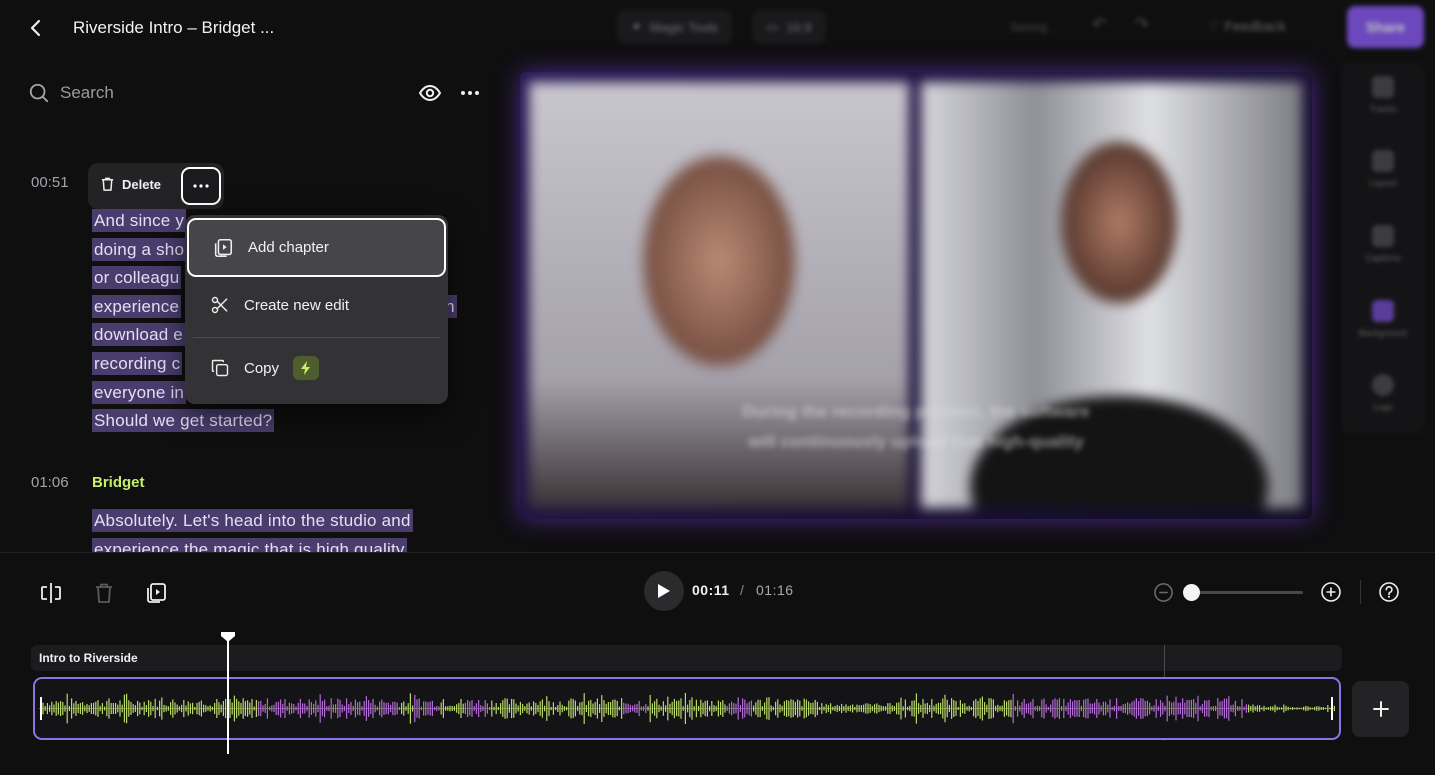  I want to click on delete-label: Delete, so click(142, 184).